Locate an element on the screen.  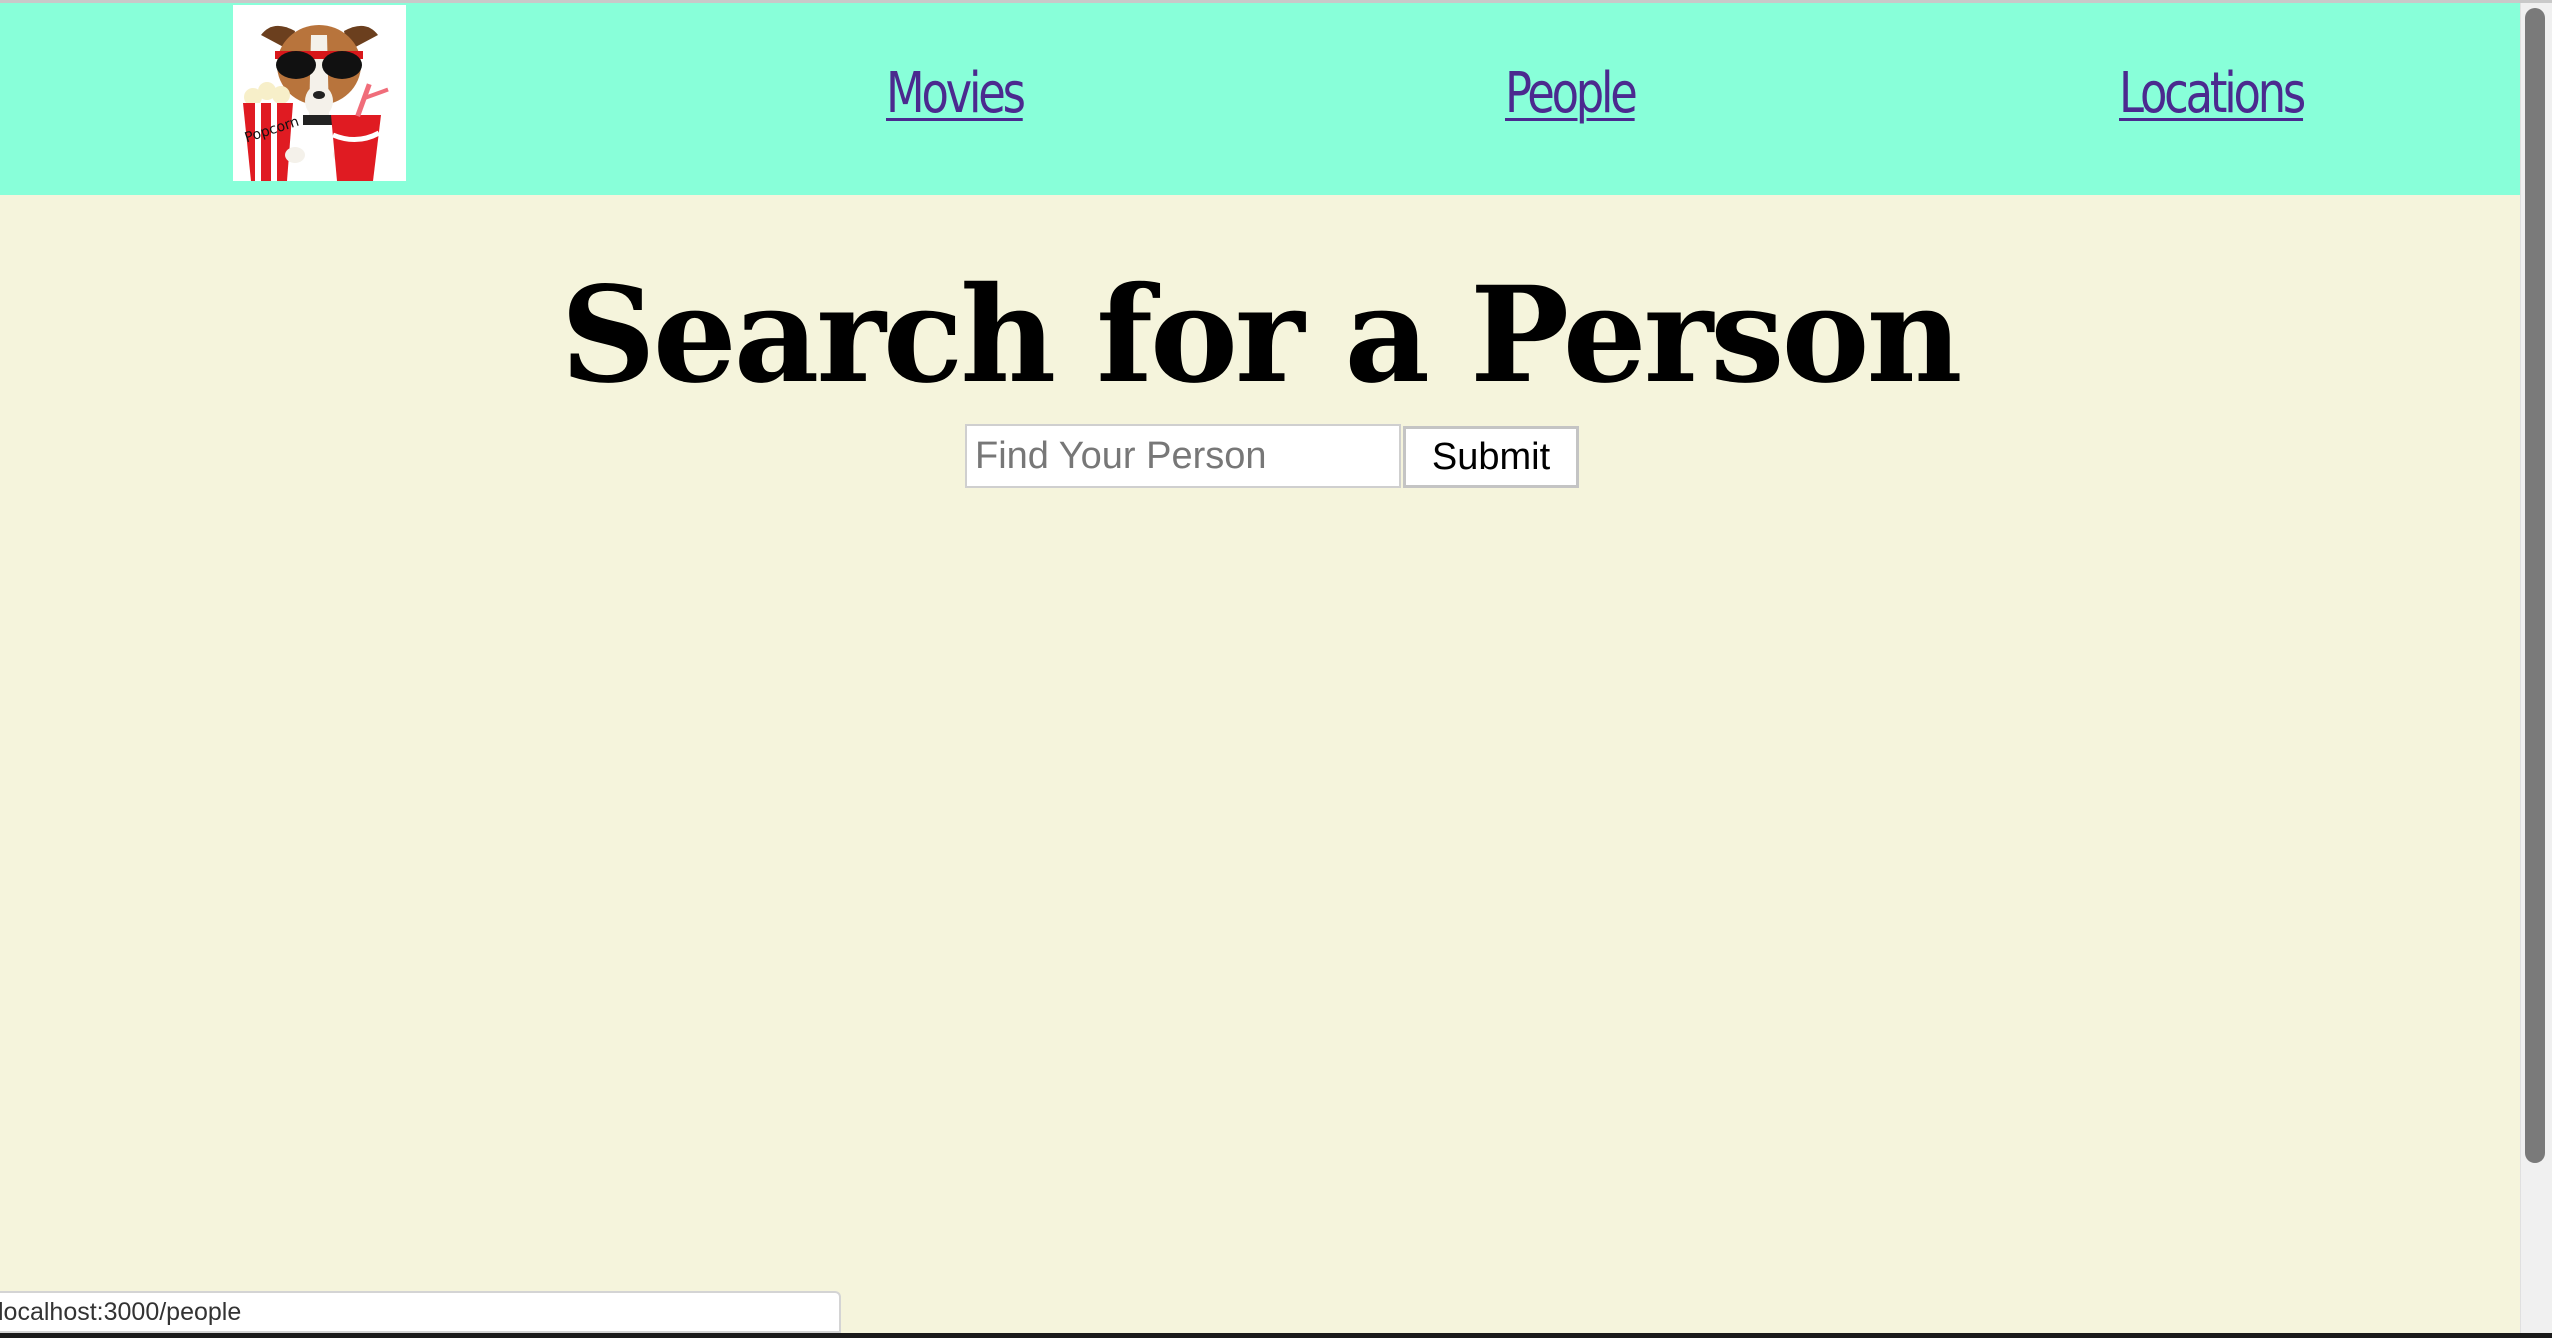
nav-link-locations: Locations is located at coordinates (2212, 93).